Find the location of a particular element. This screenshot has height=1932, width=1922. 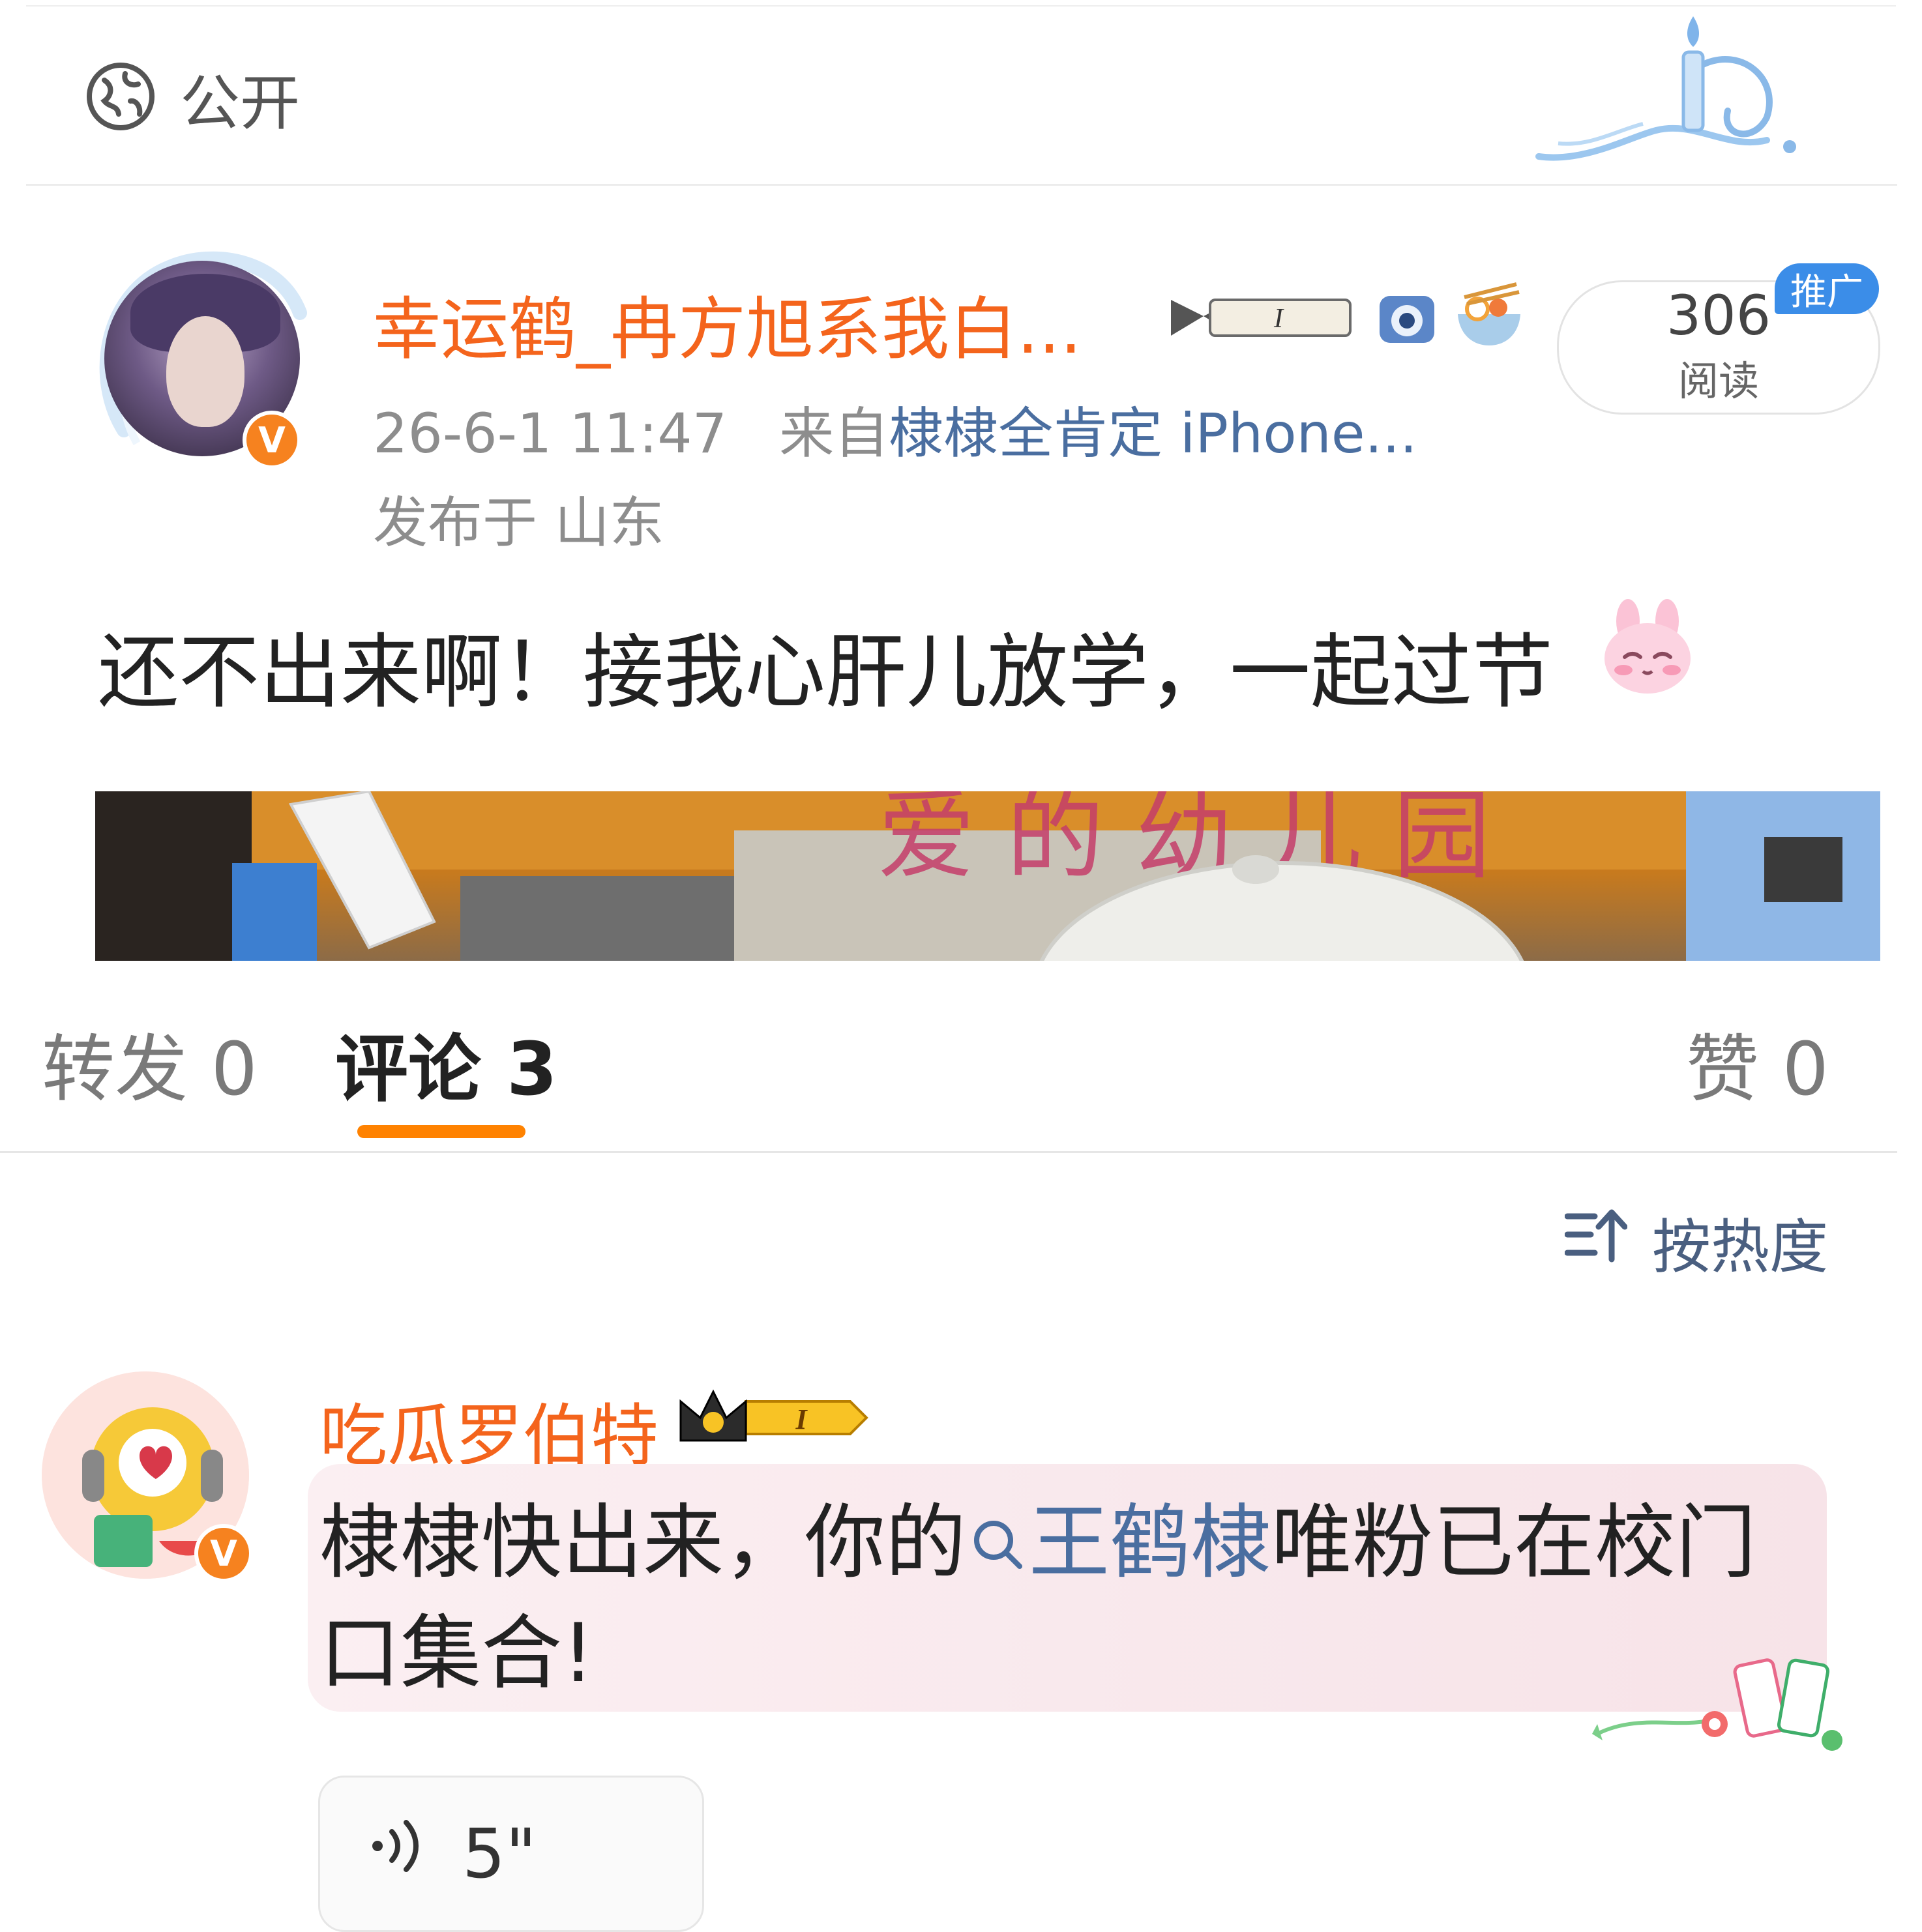

shy-bunny-emoji-icon is located at coordinates (1647, 646).